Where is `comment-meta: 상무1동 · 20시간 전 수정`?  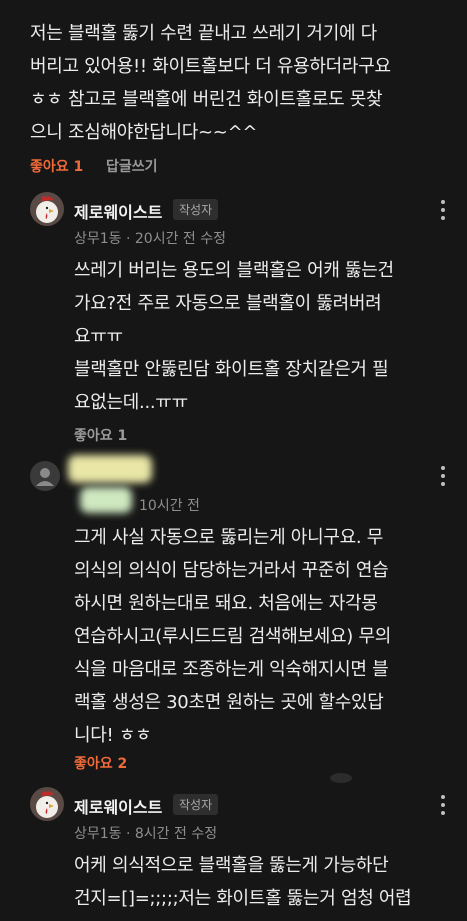
comment-meta: 상무1동 · 20시간 전 수정 is located at coordinates (150, 239).